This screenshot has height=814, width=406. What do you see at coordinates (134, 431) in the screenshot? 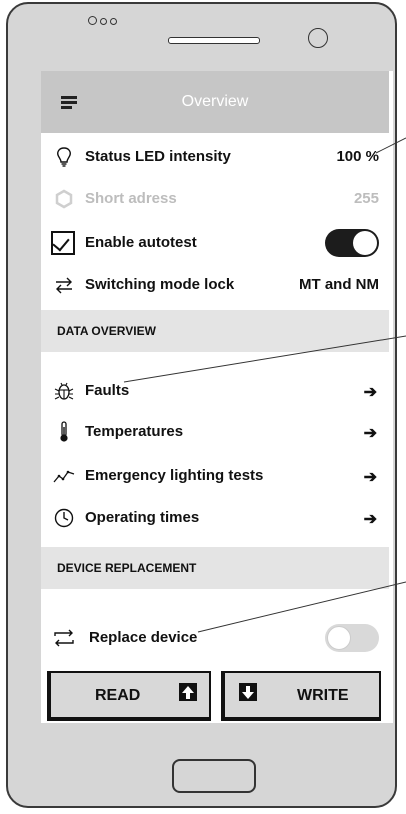
I see `temperatures-label: Temperatures` at bounding box center [134, 431].